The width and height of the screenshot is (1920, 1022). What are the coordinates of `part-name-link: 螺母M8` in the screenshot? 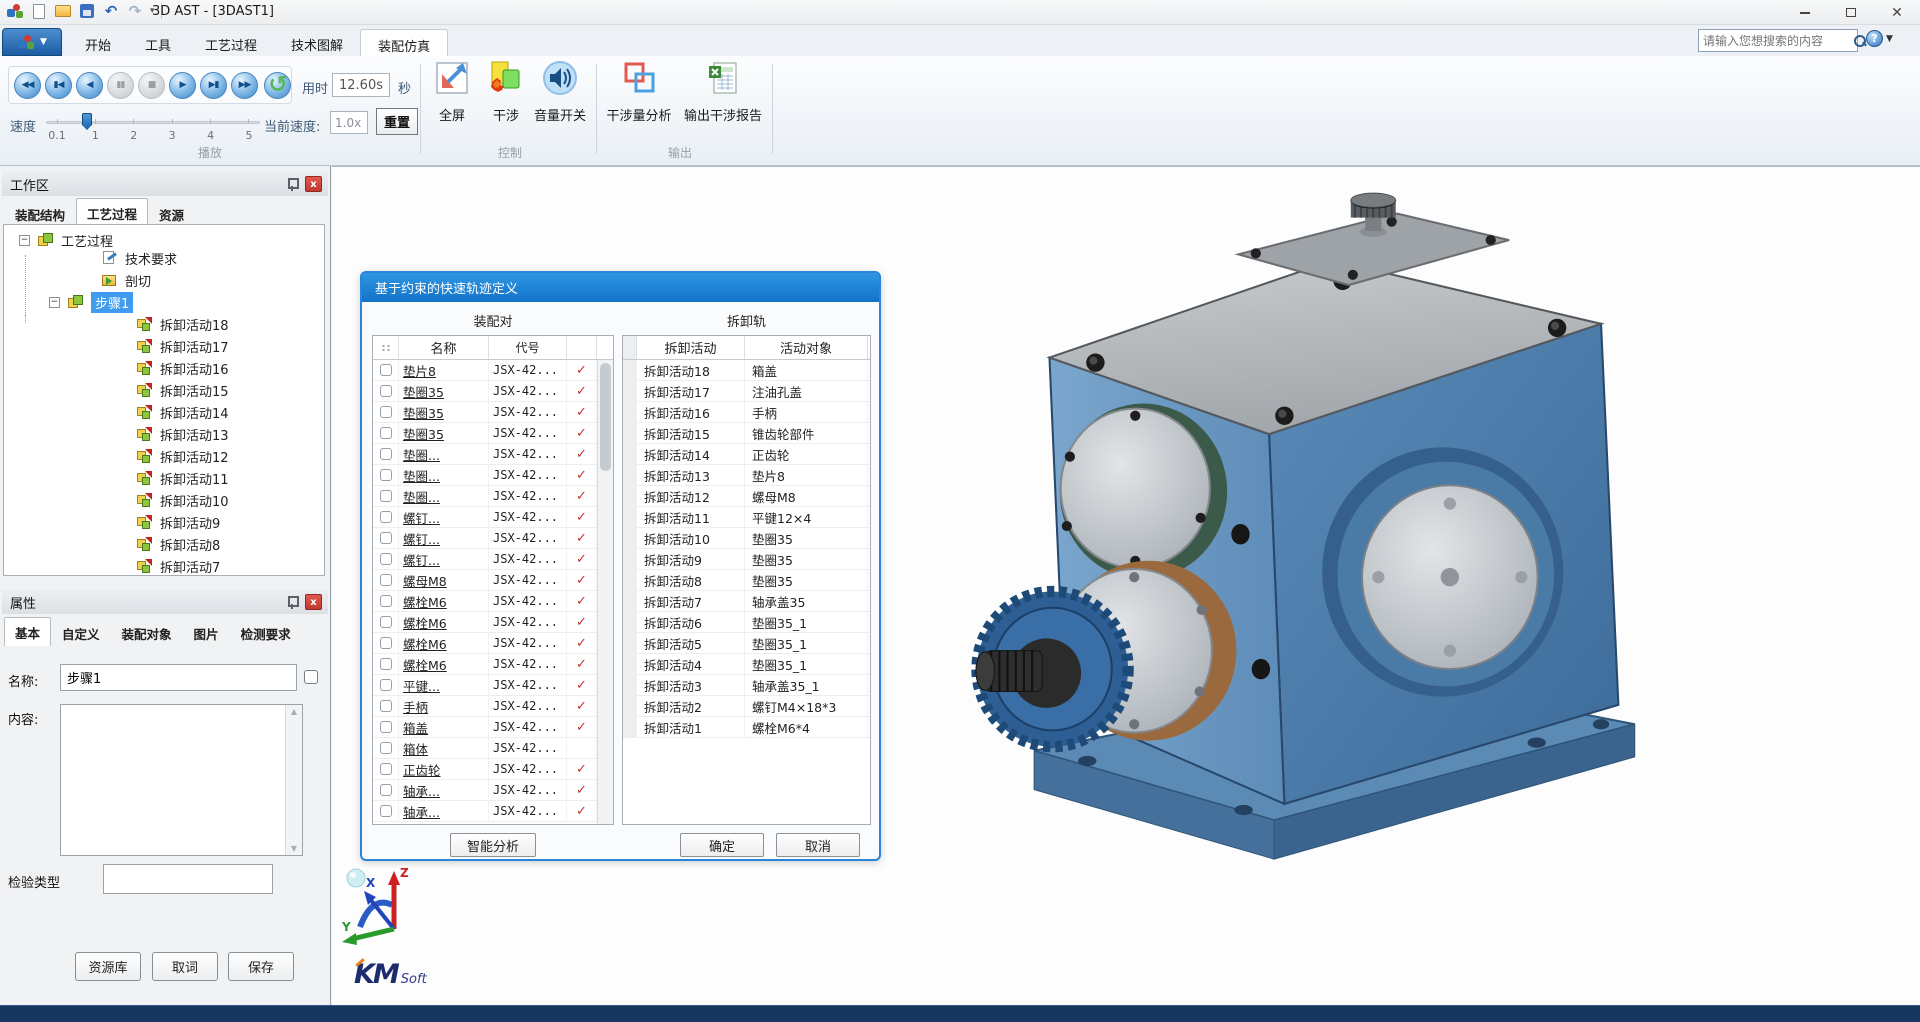 It's located at (425, 580).